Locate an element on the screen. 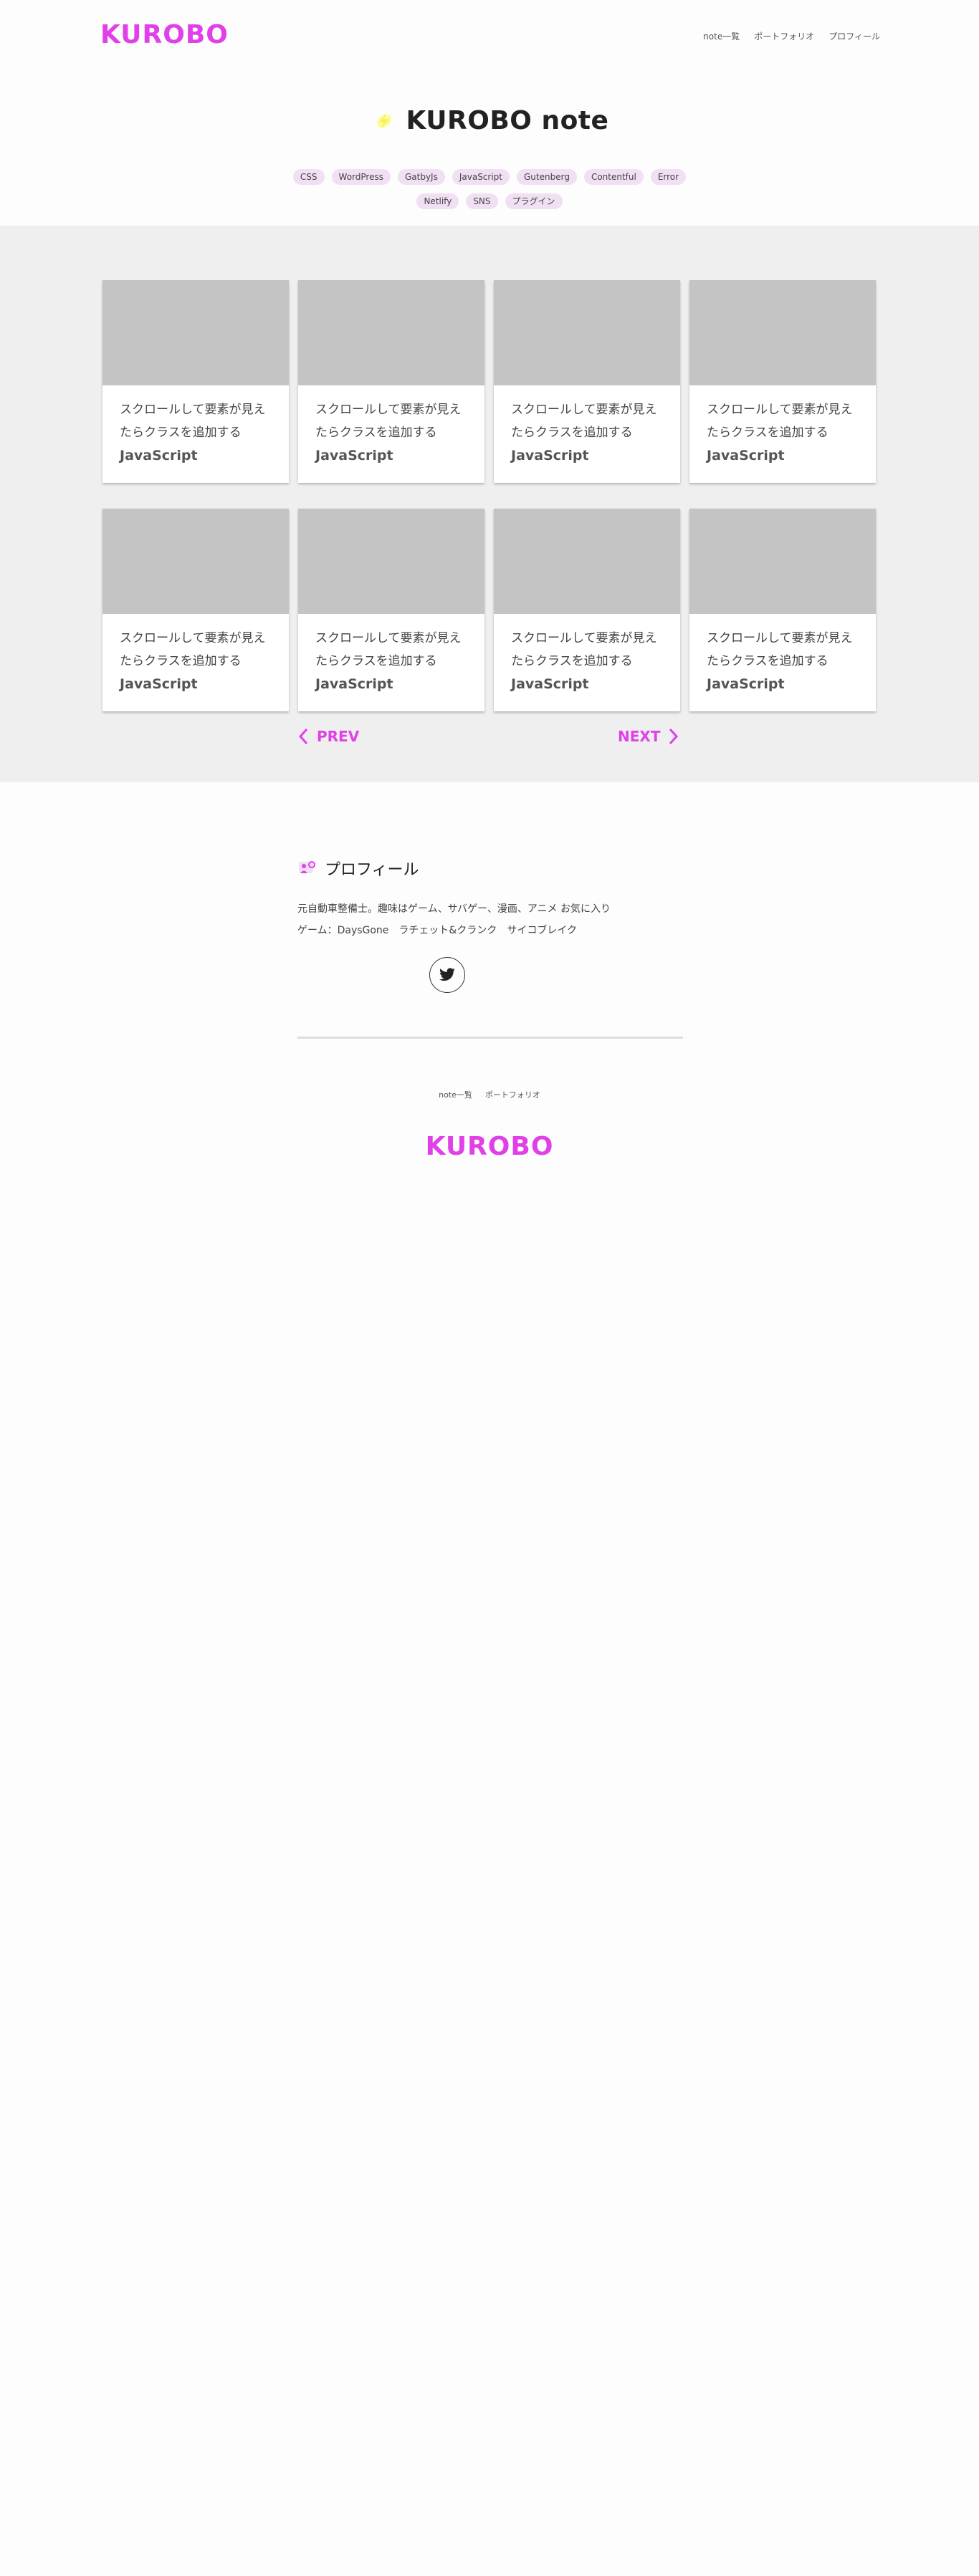 Image resolution: width=979 pixels, height=2576 pixels. tag-gatbyjs: GatbyJs is located at coordinates (421, 177).